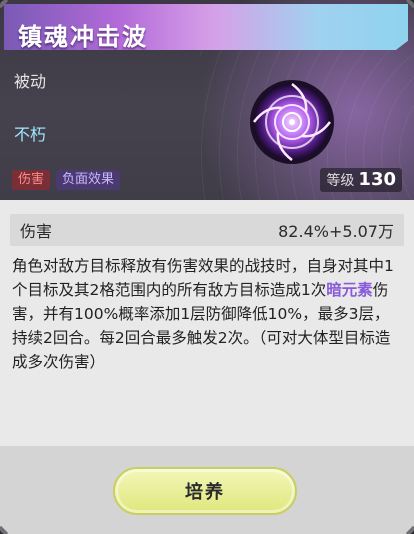 This screenshot has height=534, width=414. I want to click on skill-level: 等级 130, so click(361, 180).